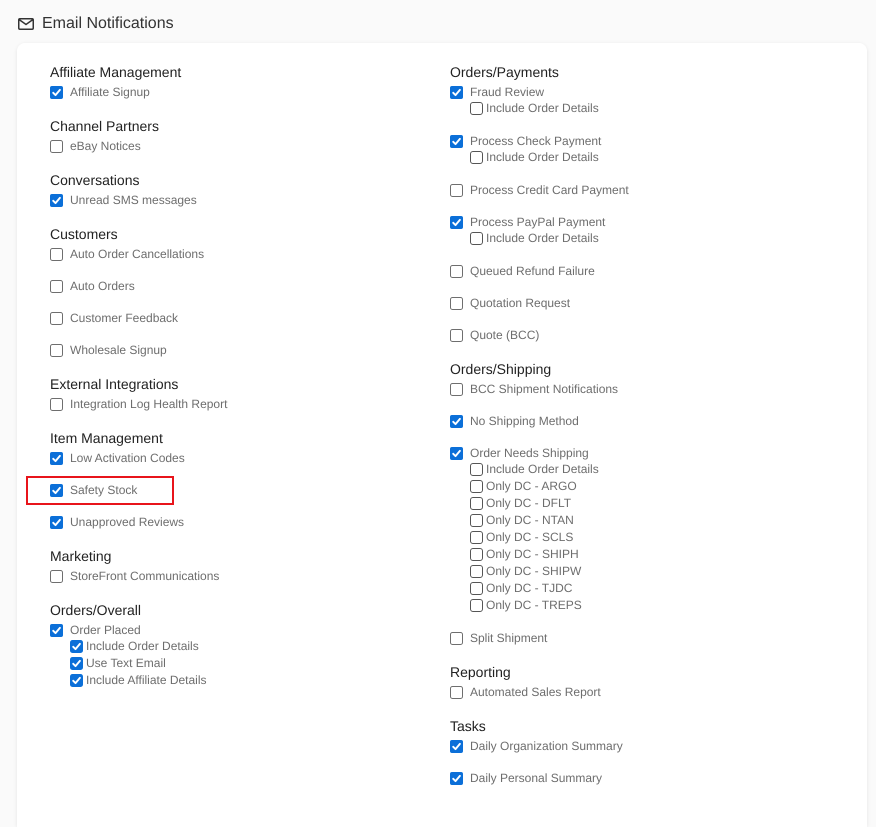  Describe the element at coordinates (127, 522) in the screenshot. I see `option-label: Unapproved Reviews` at that location.